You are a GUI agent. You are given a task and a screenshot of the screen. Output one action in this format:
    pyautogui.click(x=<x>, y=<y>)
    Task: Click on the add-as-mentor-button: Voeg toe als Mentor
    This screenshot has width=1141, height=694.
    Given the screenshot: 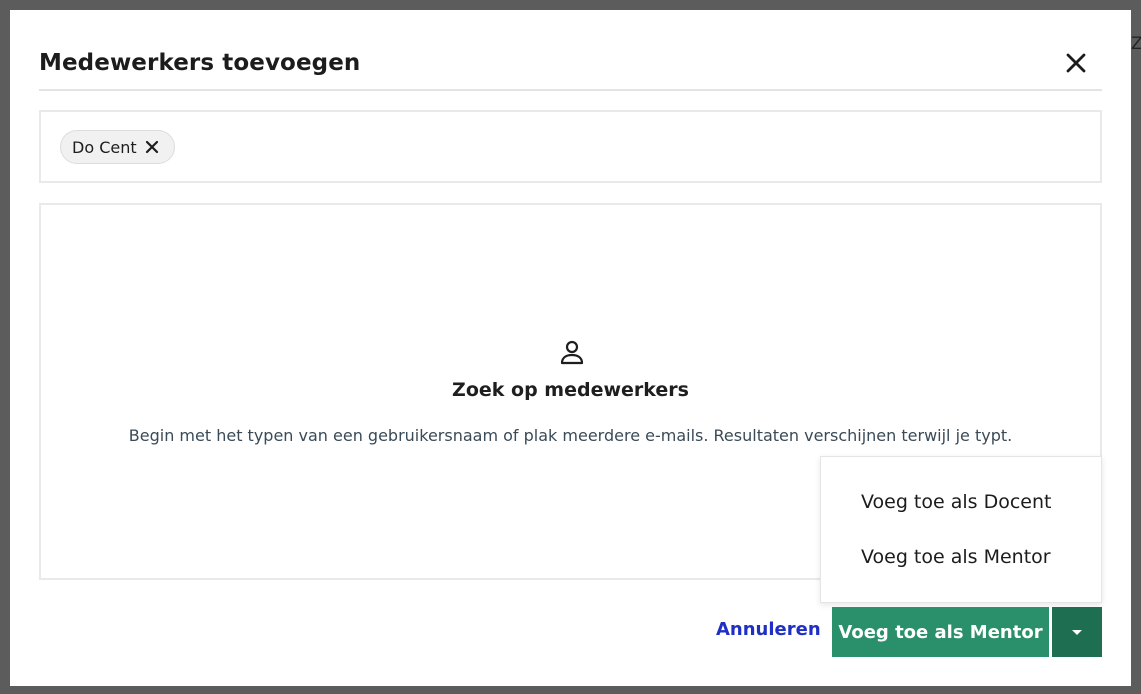 What is the action you would take?
    pyautogui.click(x=940, y=632)
    